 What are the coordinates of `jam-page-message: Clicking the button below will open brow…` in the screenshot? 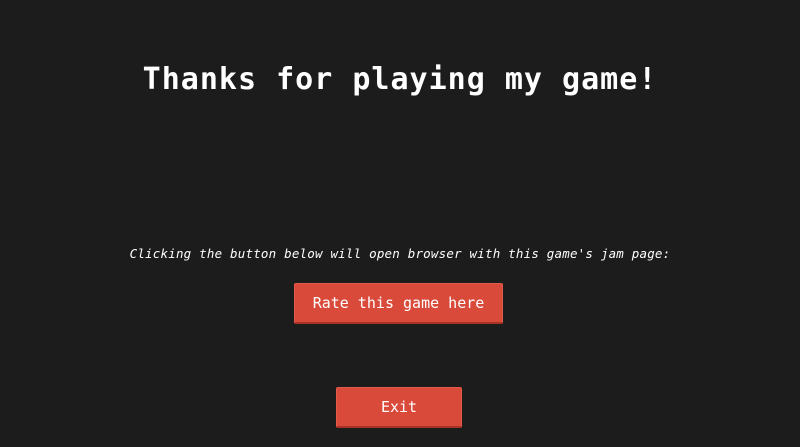 It's located at (400, 253).